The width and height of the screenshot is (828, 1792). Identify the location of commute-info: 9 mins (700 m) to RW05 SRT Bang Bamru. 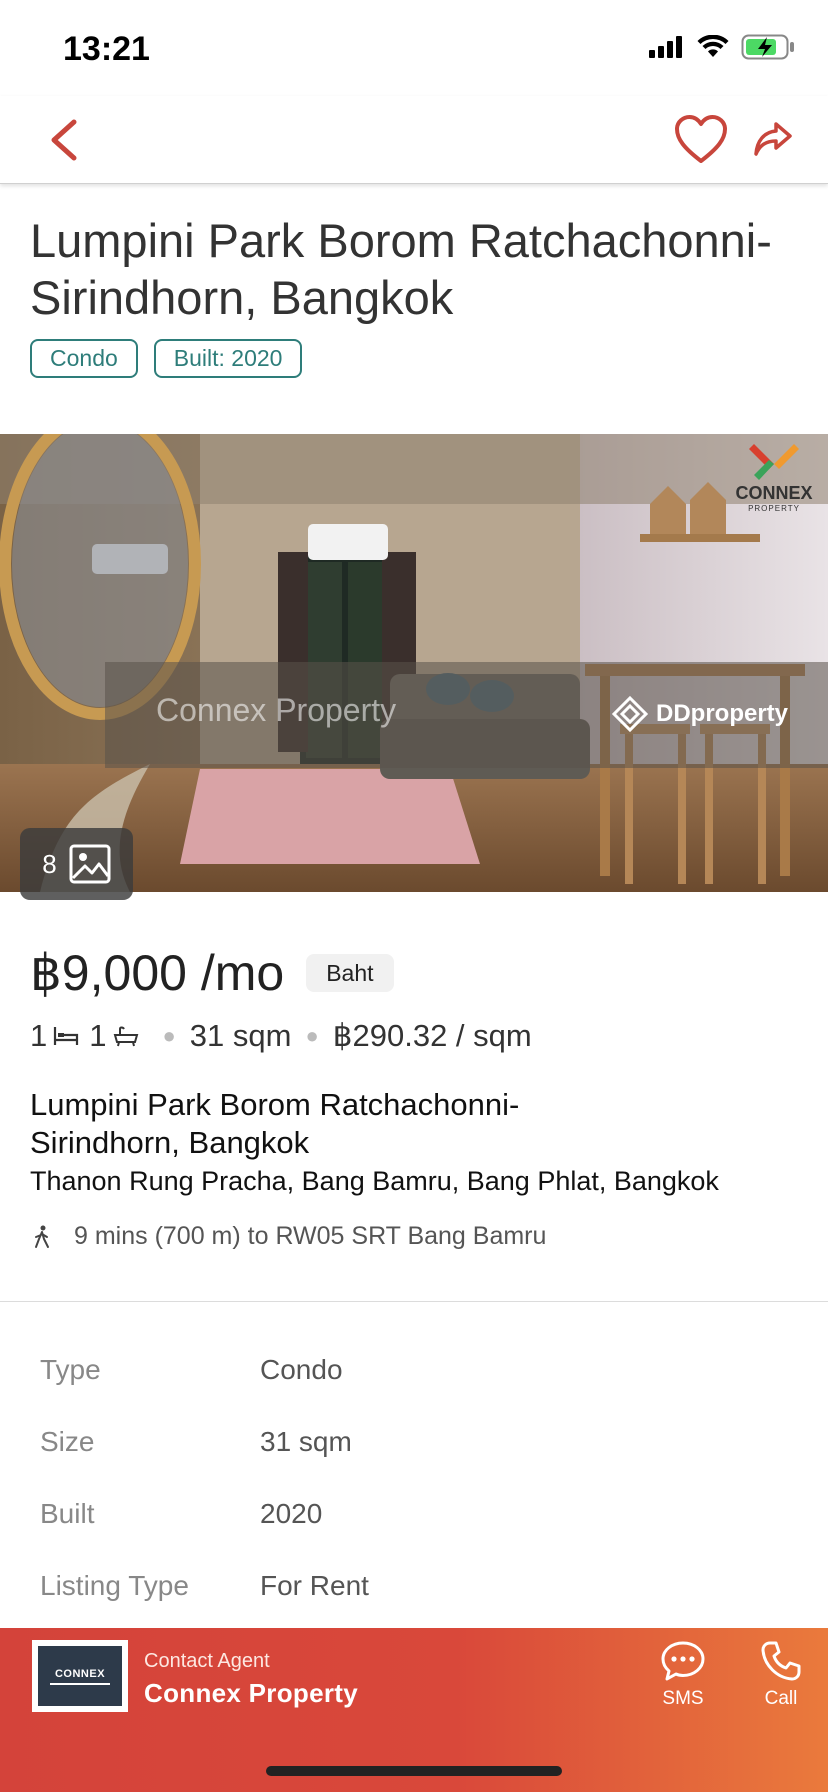
(290, 1236).